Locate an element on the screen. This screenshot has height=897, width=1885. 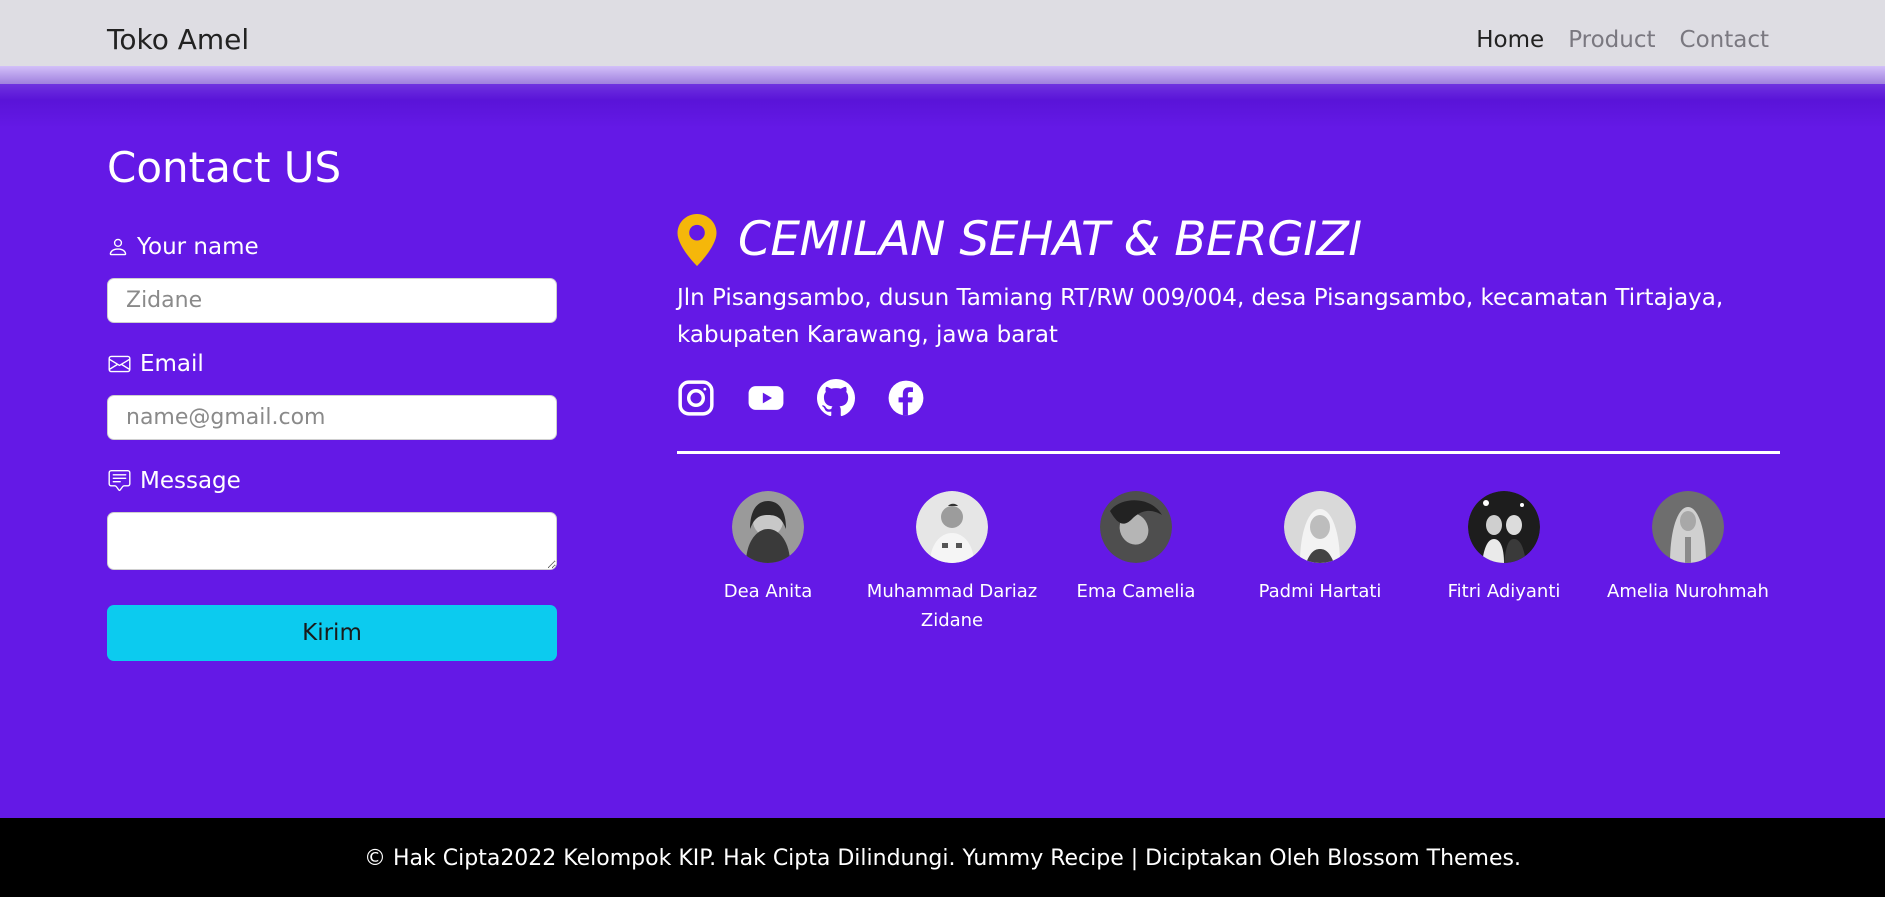
email-label: Email is located at coordinates (155, 364).